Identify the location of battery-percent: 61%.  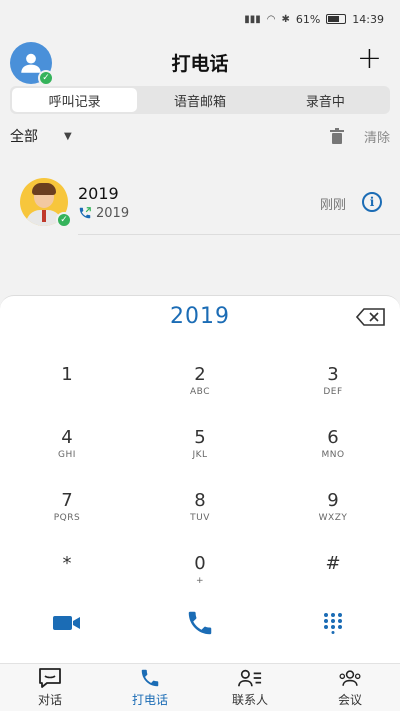
(308, 19).